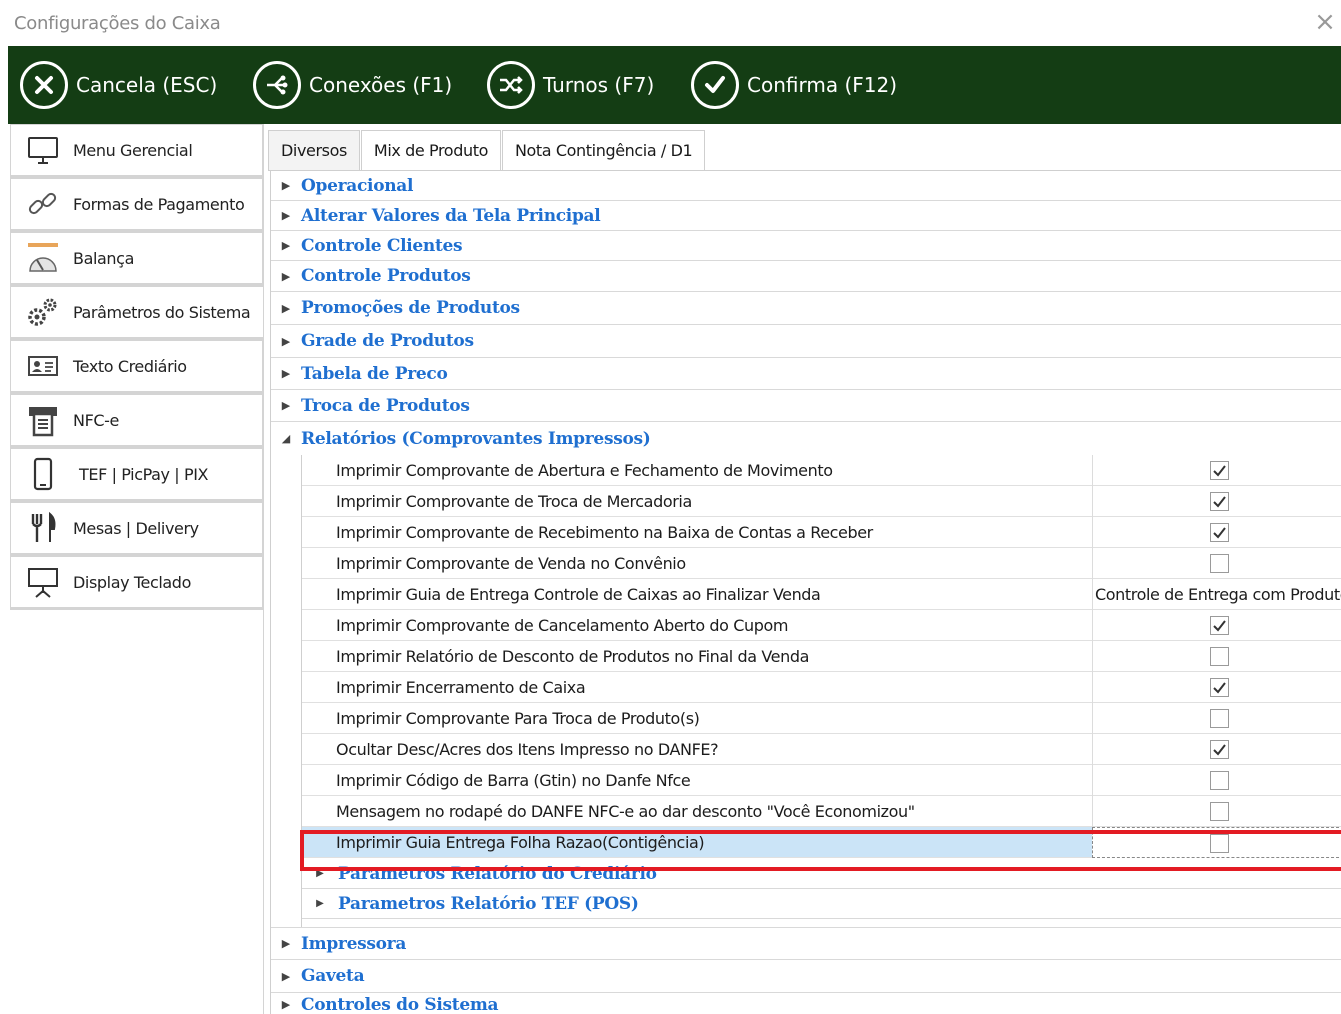 The height and width of the screenshot is (1014, 1341). I want to click on close-icon: ×, so click(1325, 22).